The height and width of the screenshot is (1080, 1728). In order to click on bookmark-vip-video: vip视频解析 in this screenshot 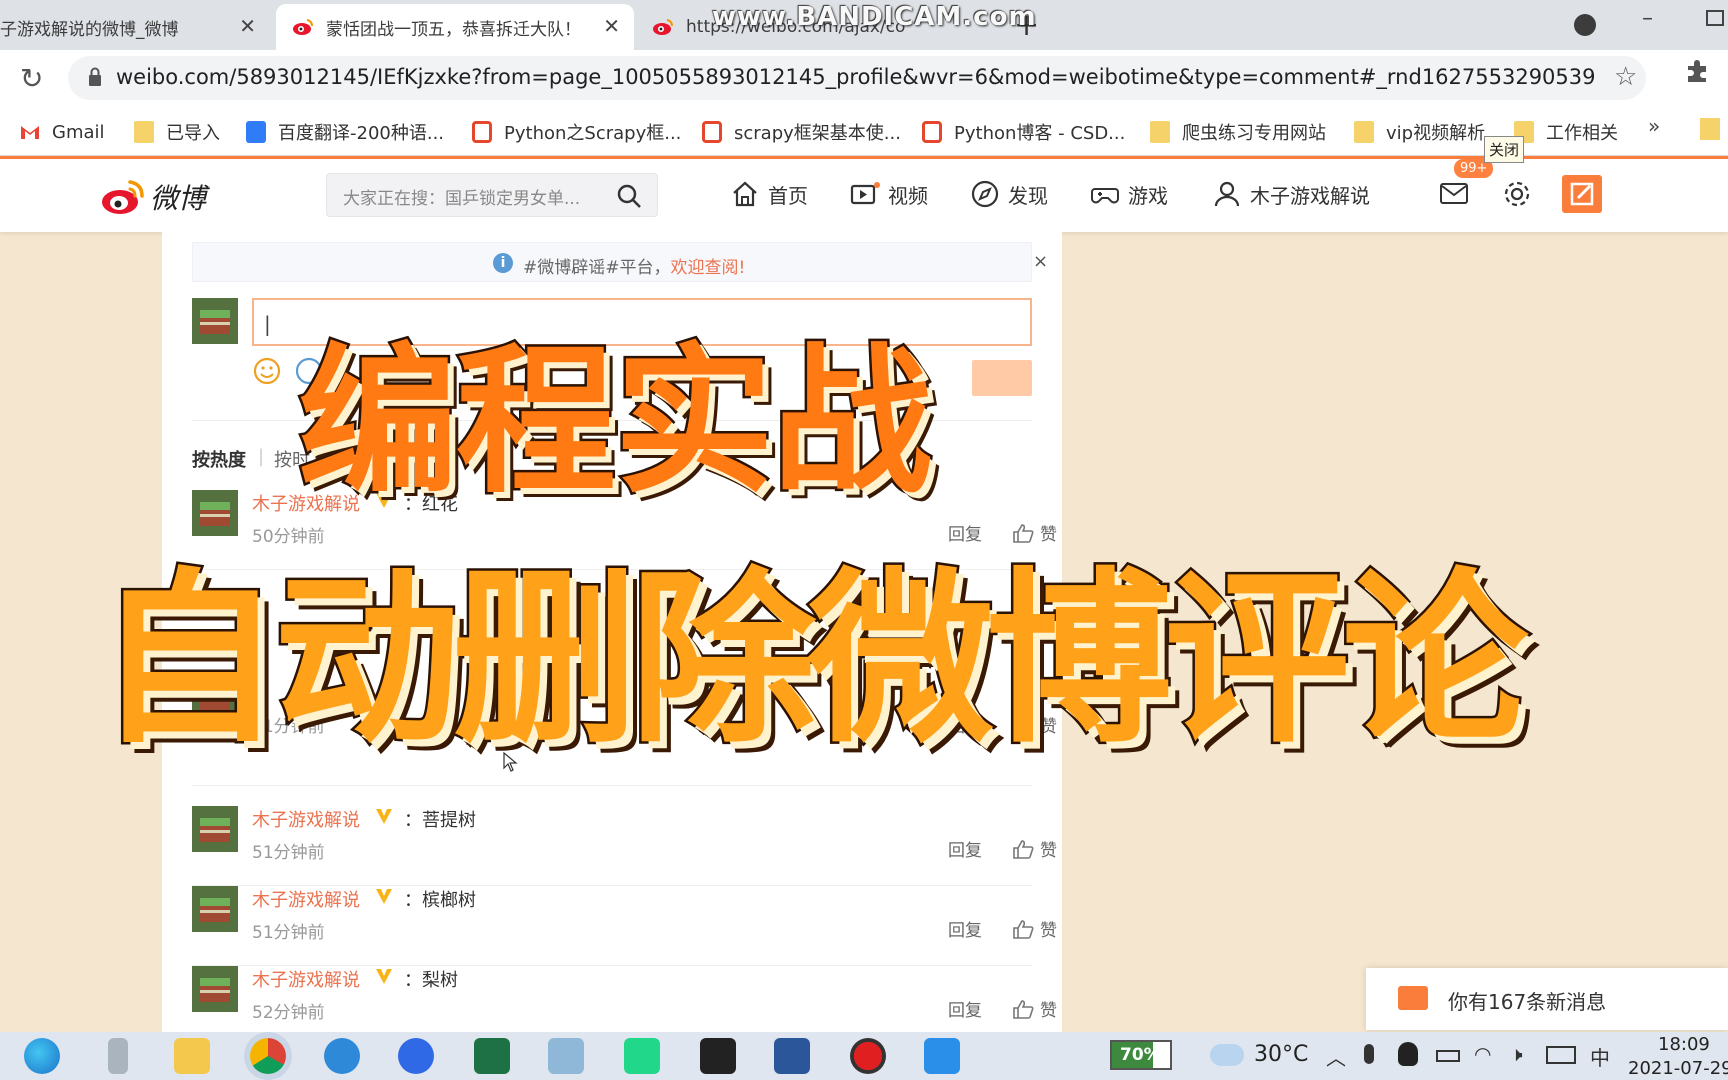, I will do `click(1419, 132)`.